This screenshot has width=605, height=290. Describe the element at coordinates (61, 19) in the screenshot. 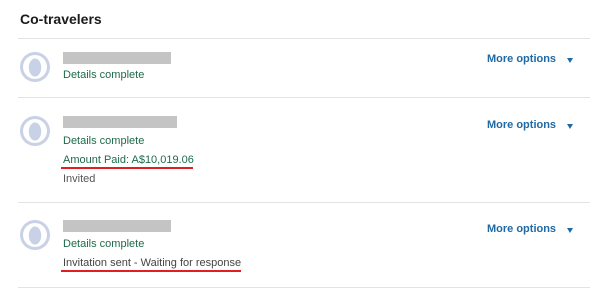

I see `section-title: Co-travelers` at that location.